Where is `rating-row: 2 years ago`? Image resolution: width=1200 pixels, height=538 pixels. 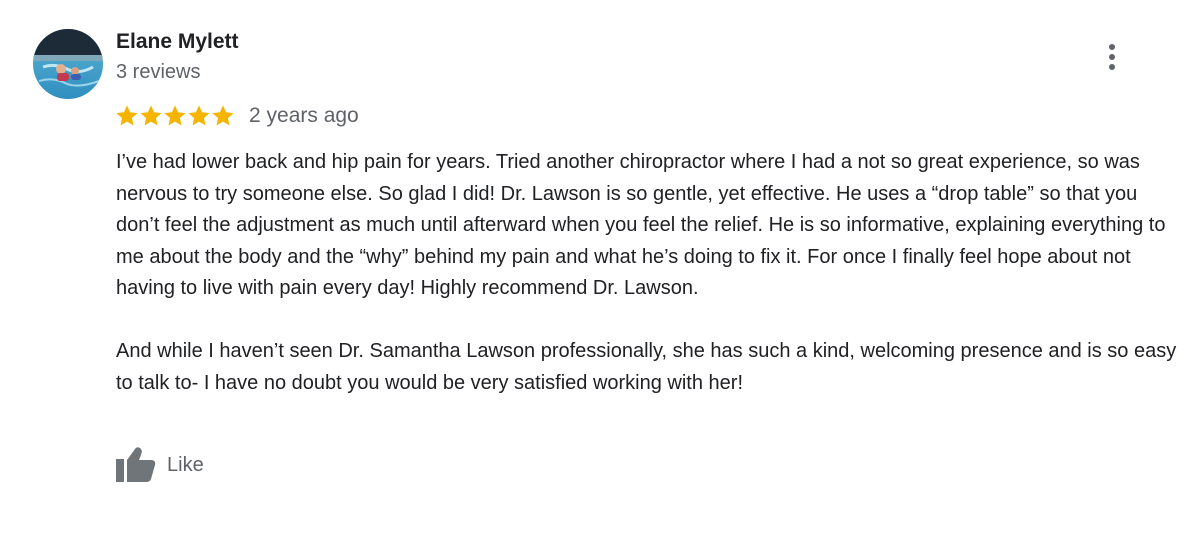 rating-row: 2 years ago is located at coordinates (237, 116).